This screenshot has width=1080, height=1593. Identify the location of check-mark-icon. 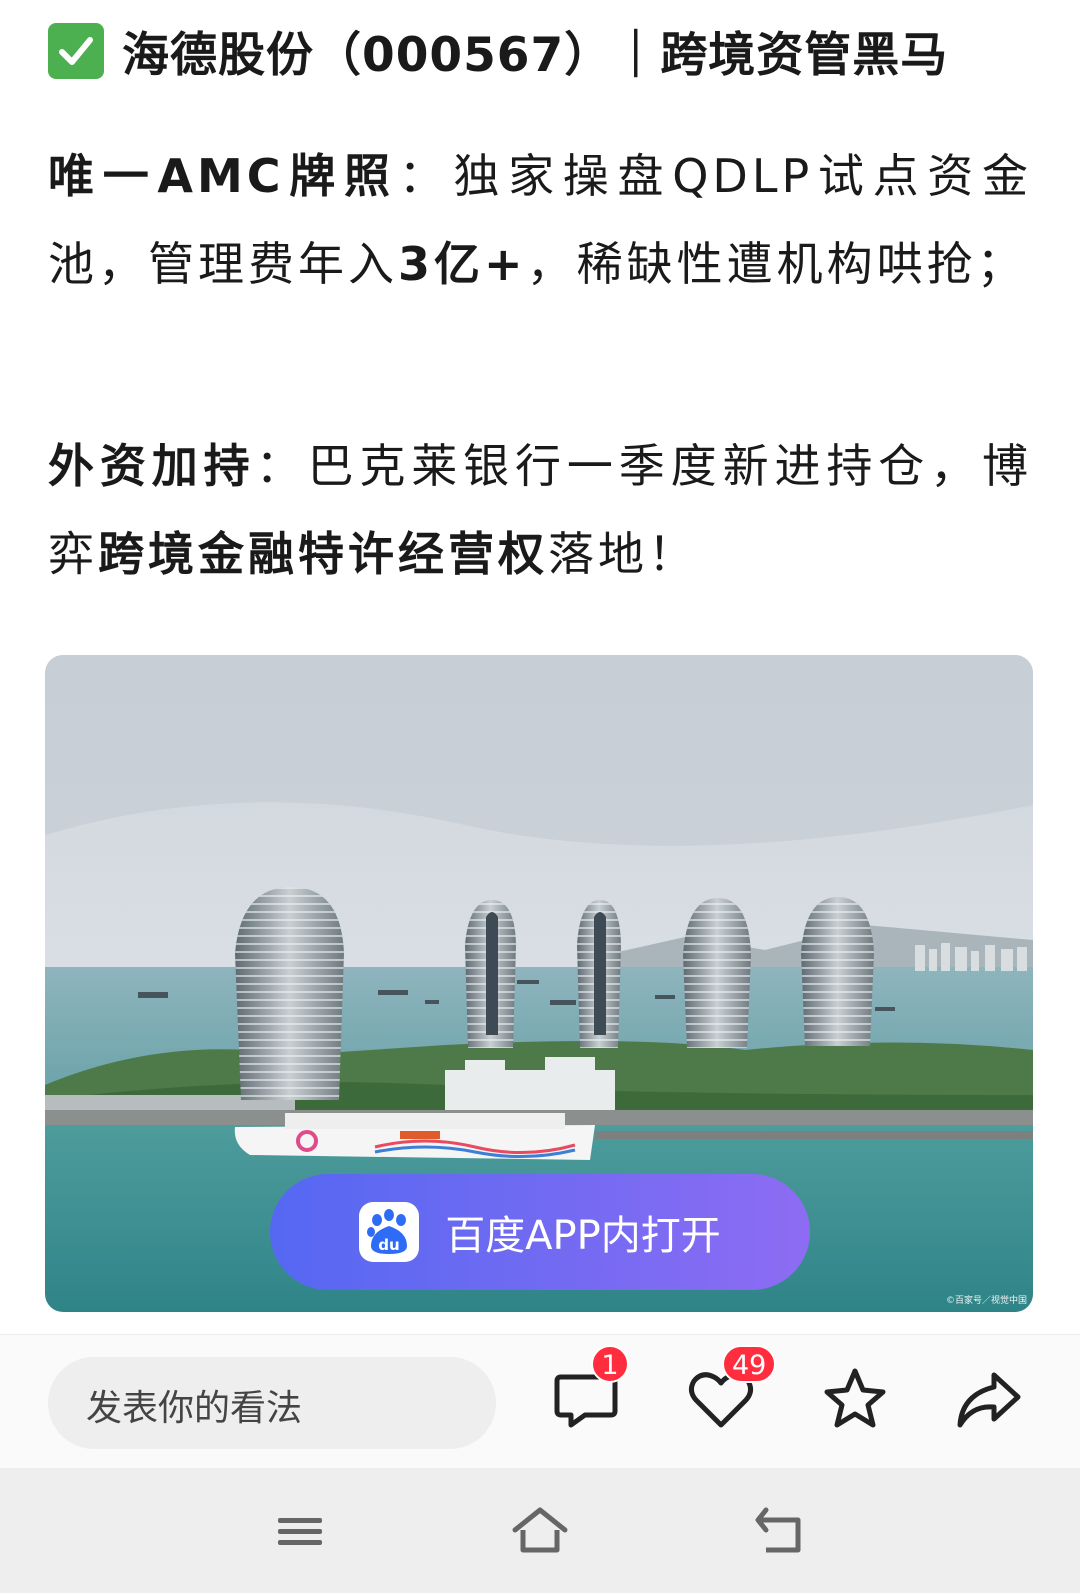
(76, 51).